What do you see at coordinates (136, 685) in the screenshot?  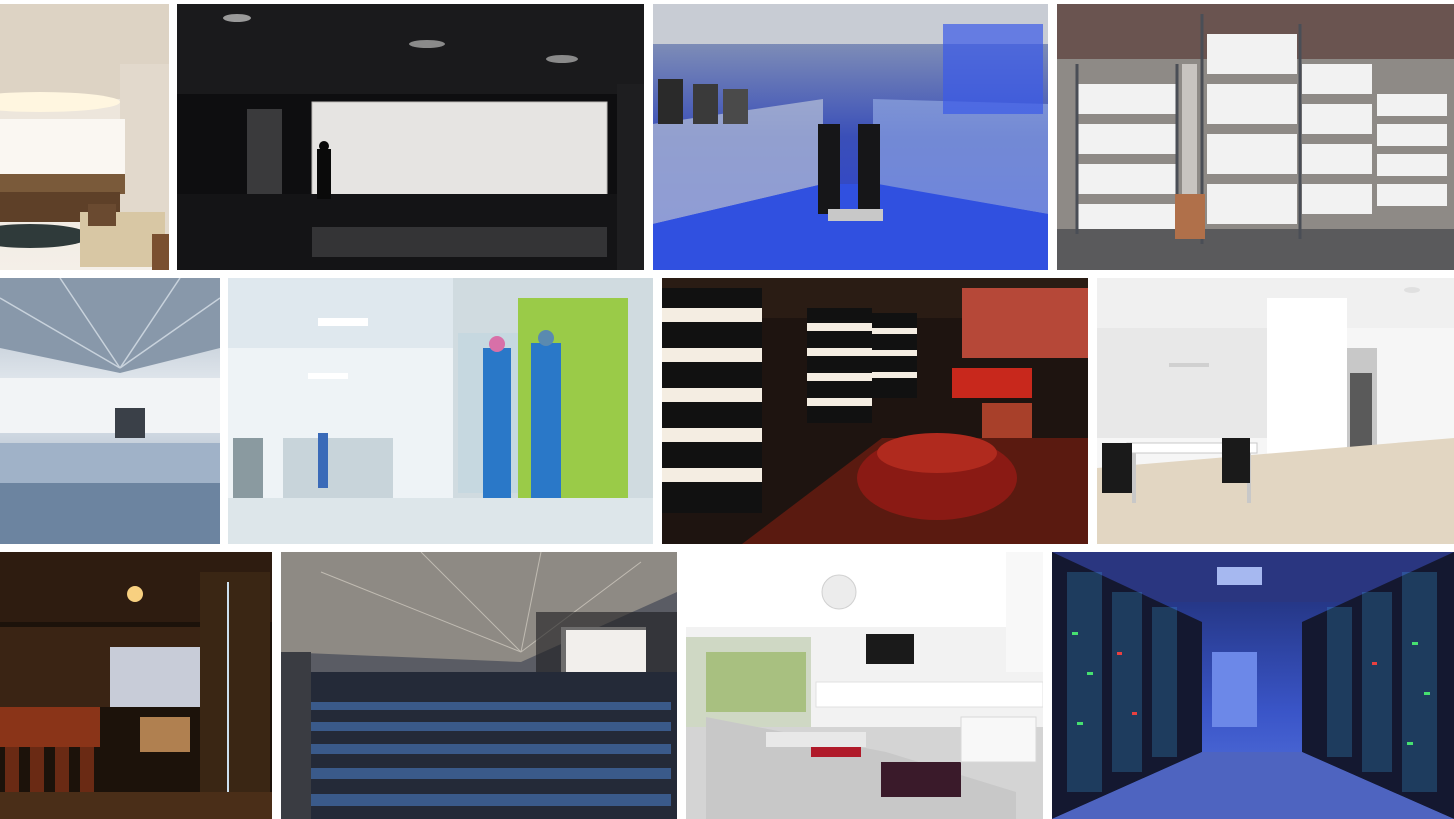 I see `photo-bar-restaurant` at bounding box center [136, 685].